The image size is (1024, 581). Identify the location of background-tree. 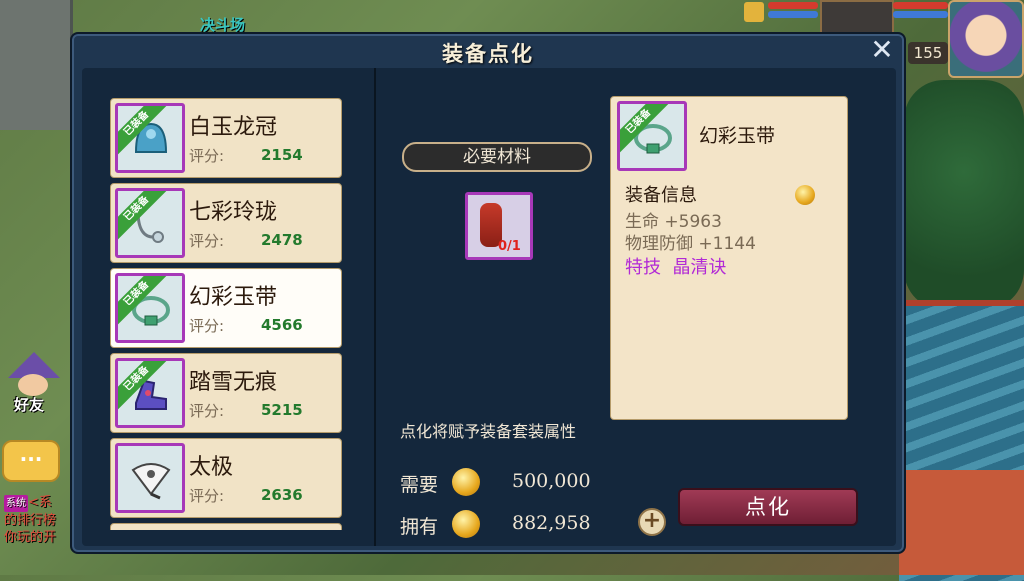
(964, 195).